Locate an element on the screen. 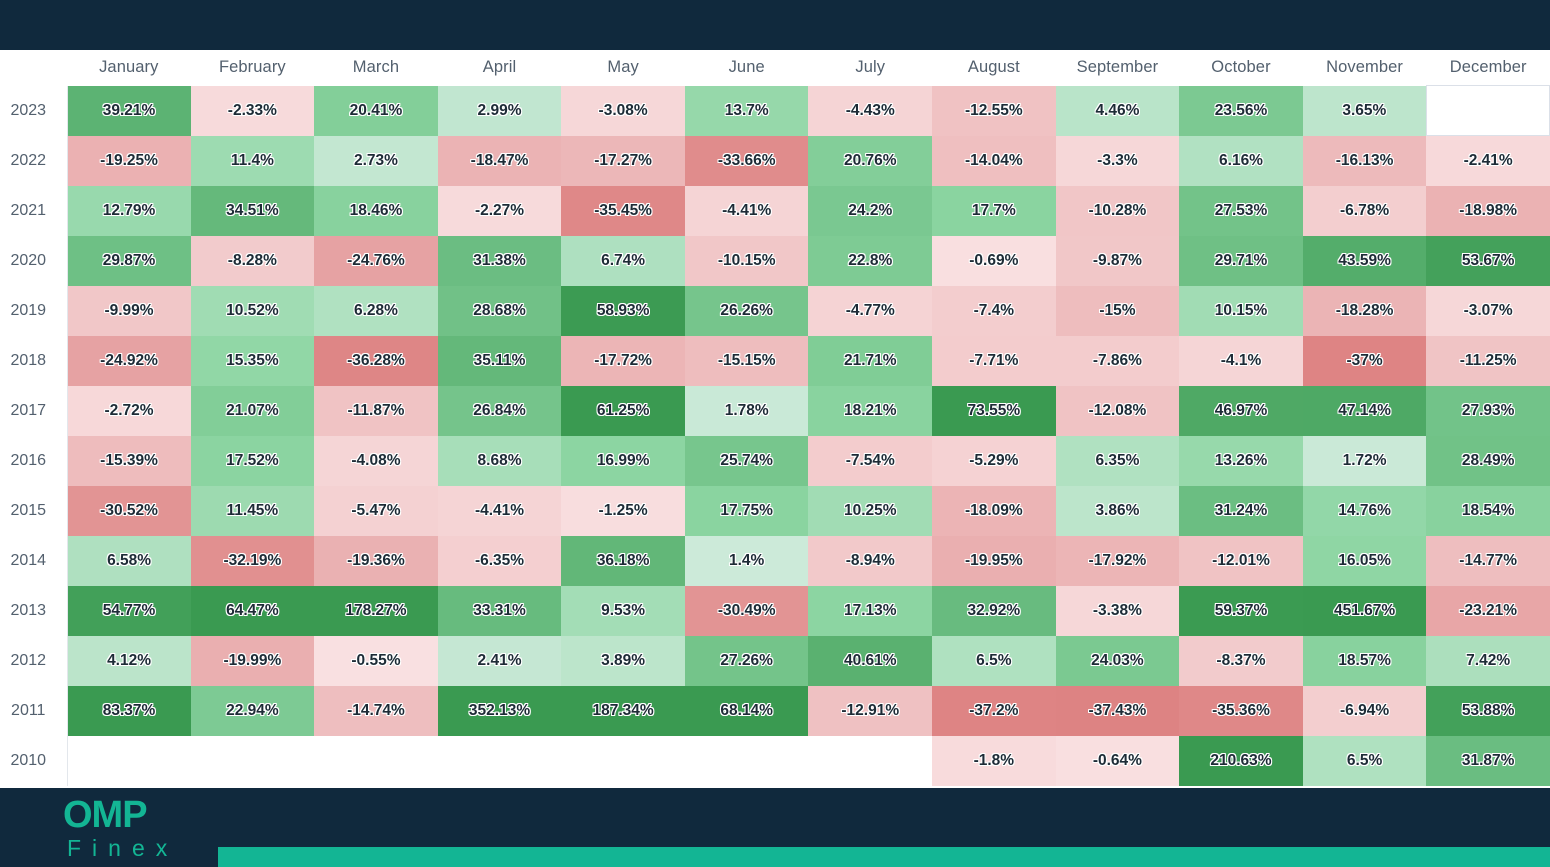  heatmap-cell: -37.2% is located at coordinates (994, 710).